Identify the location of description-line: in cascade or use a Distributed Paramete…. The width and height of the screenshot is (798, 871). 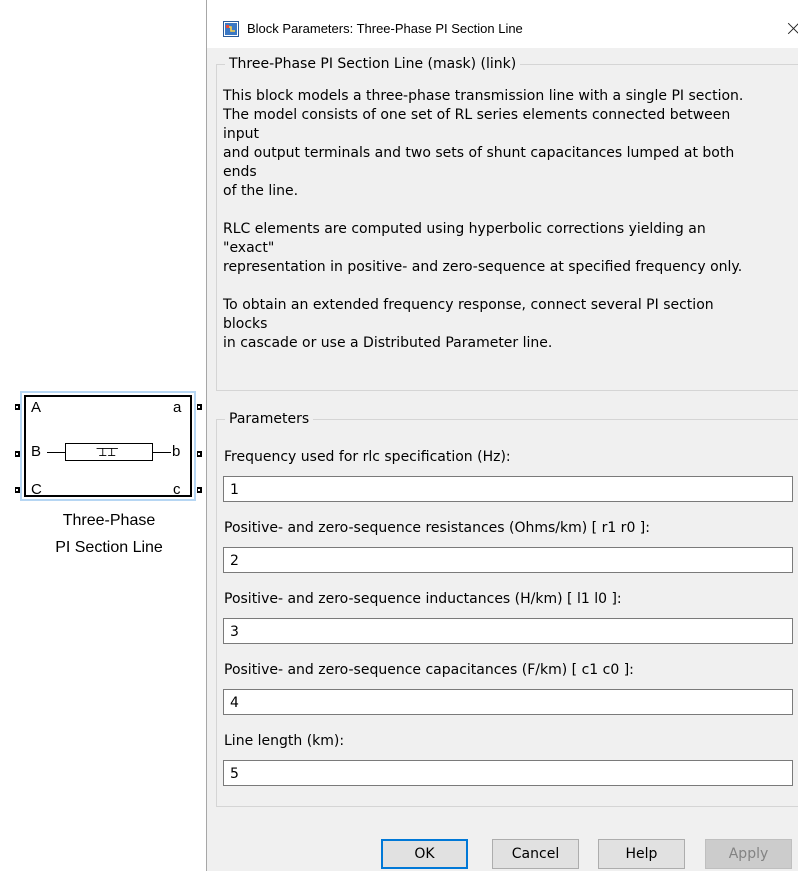
(388, 343).